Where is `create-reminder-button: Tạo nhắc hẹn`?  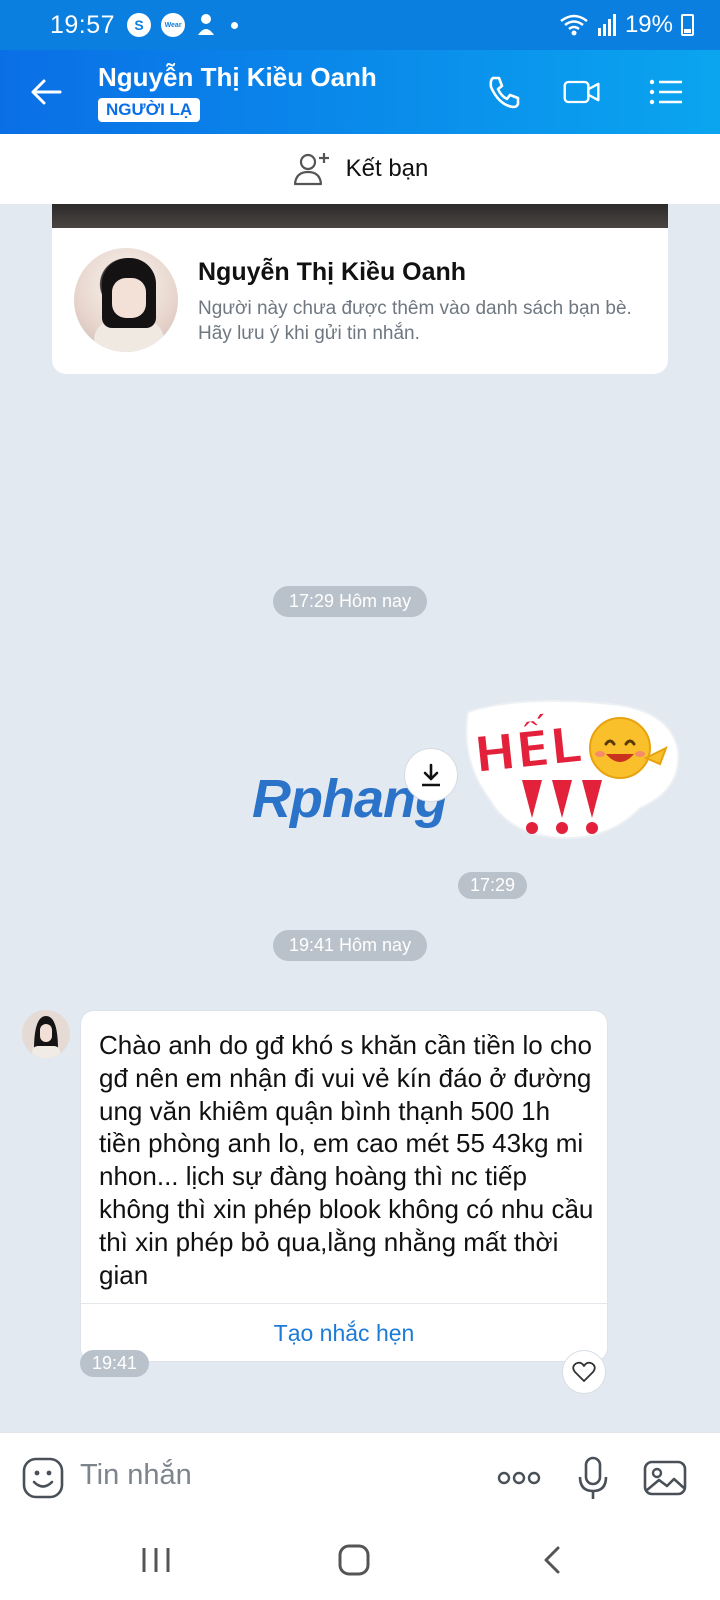 create-reminder-button: Tạo nhắc hẹn is located at coordinates (344, 1333).